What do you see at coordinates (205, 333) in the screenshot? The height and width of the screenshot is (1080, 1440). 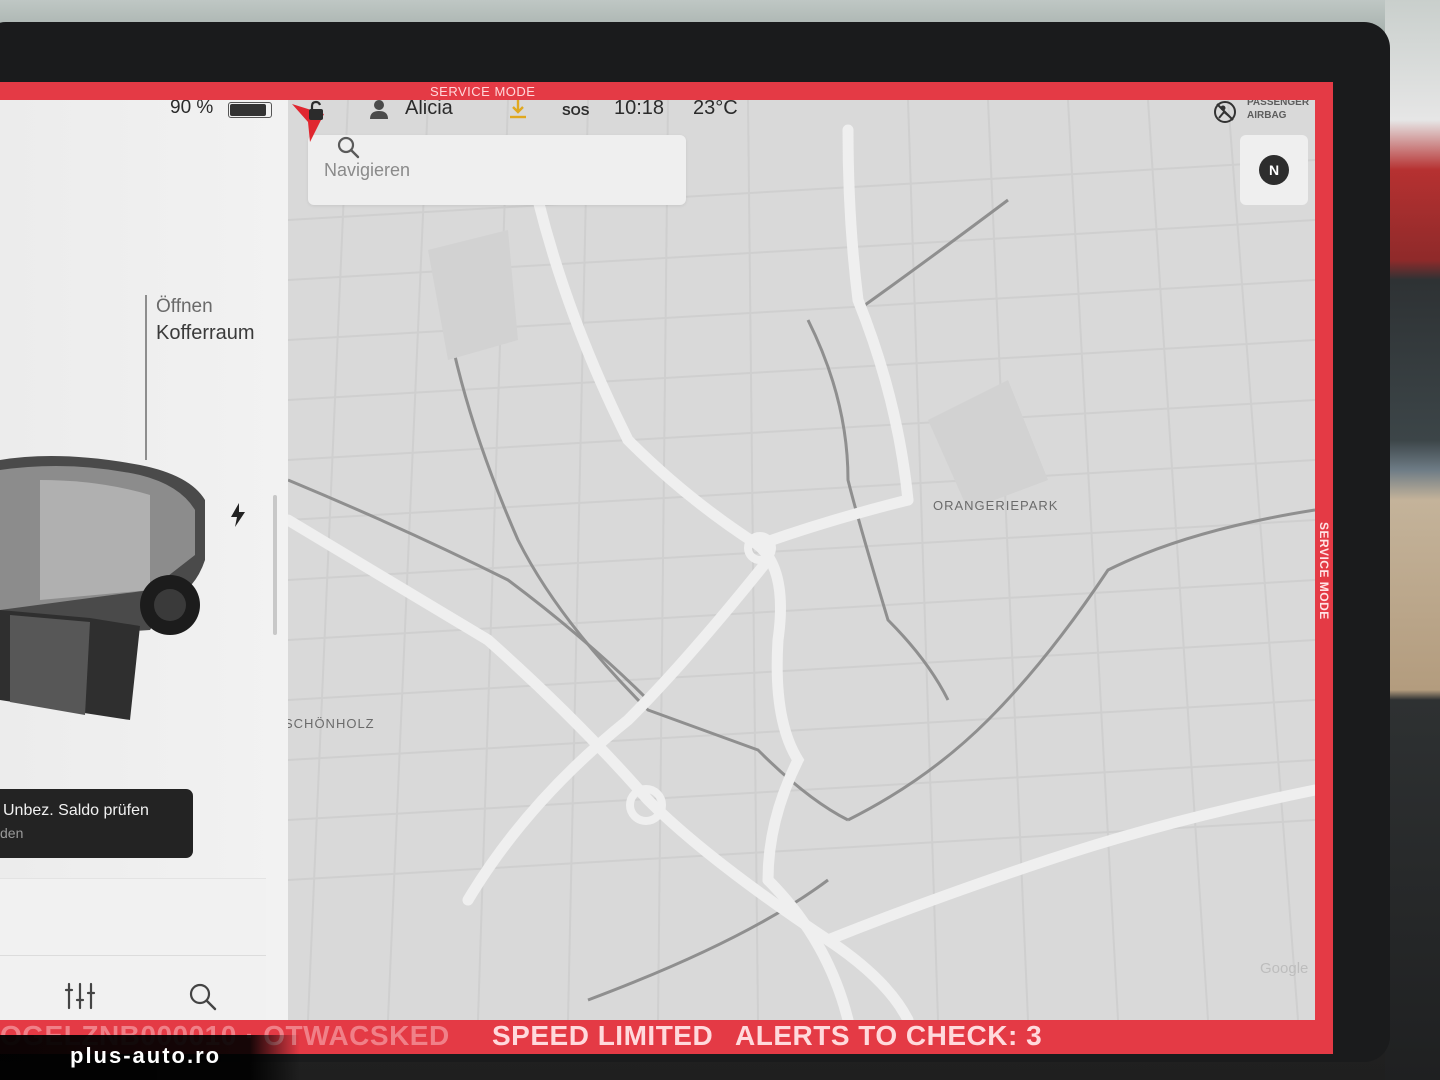 I see `trunk-label: Kofferraum` at bounding box center [205, 333].